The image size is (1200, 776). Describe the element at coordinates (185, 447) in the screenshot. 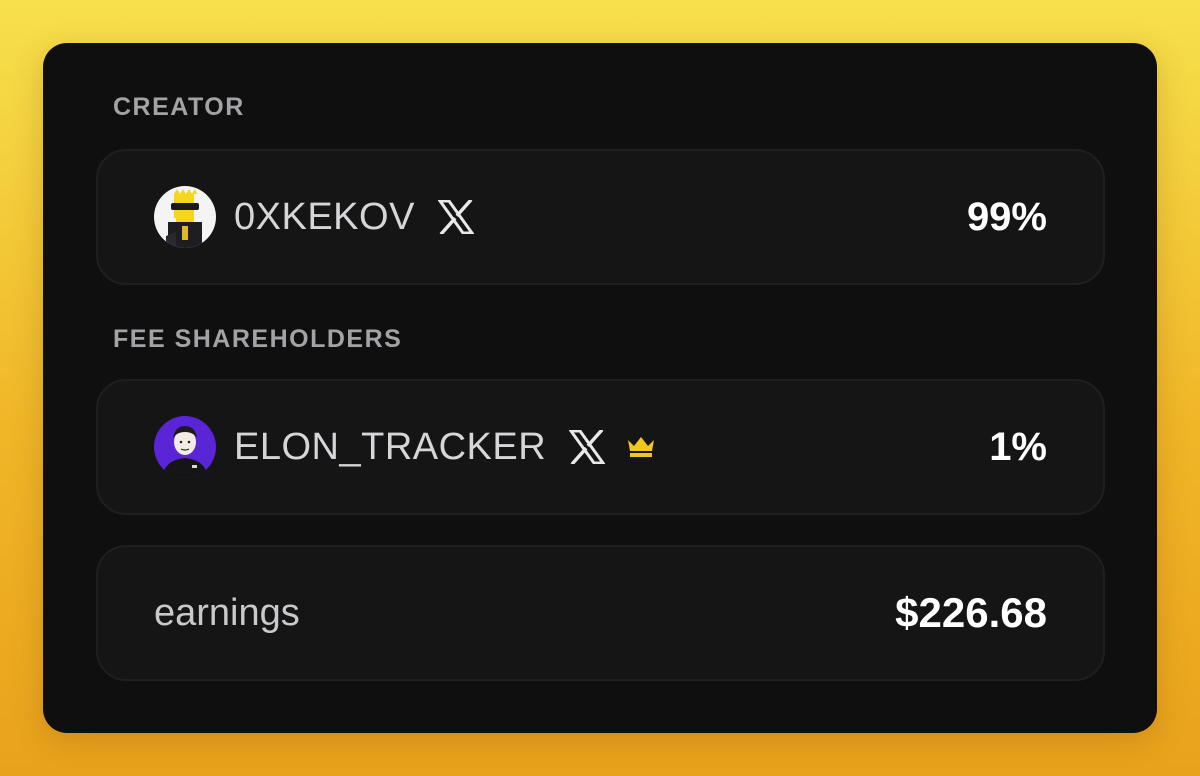

I see `elon-avatar-icon` at that location.